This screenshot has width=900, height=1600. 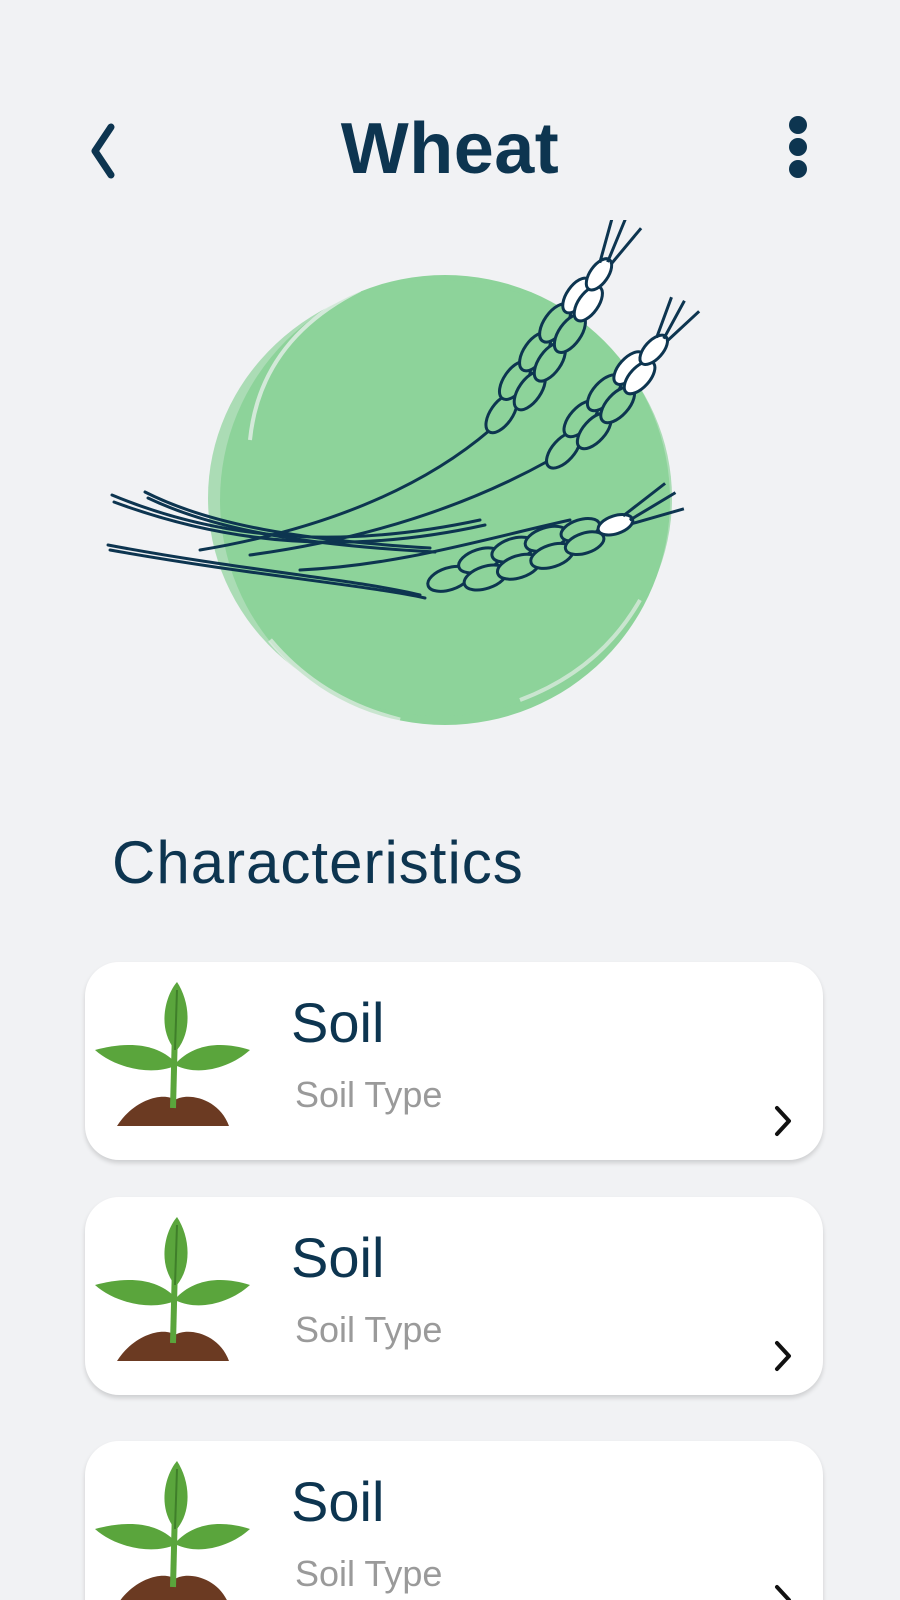 What do you see at coordinates (450, 149) in the screenshot?
I see `page-title: Wheat` at bounding box center [450, 149].